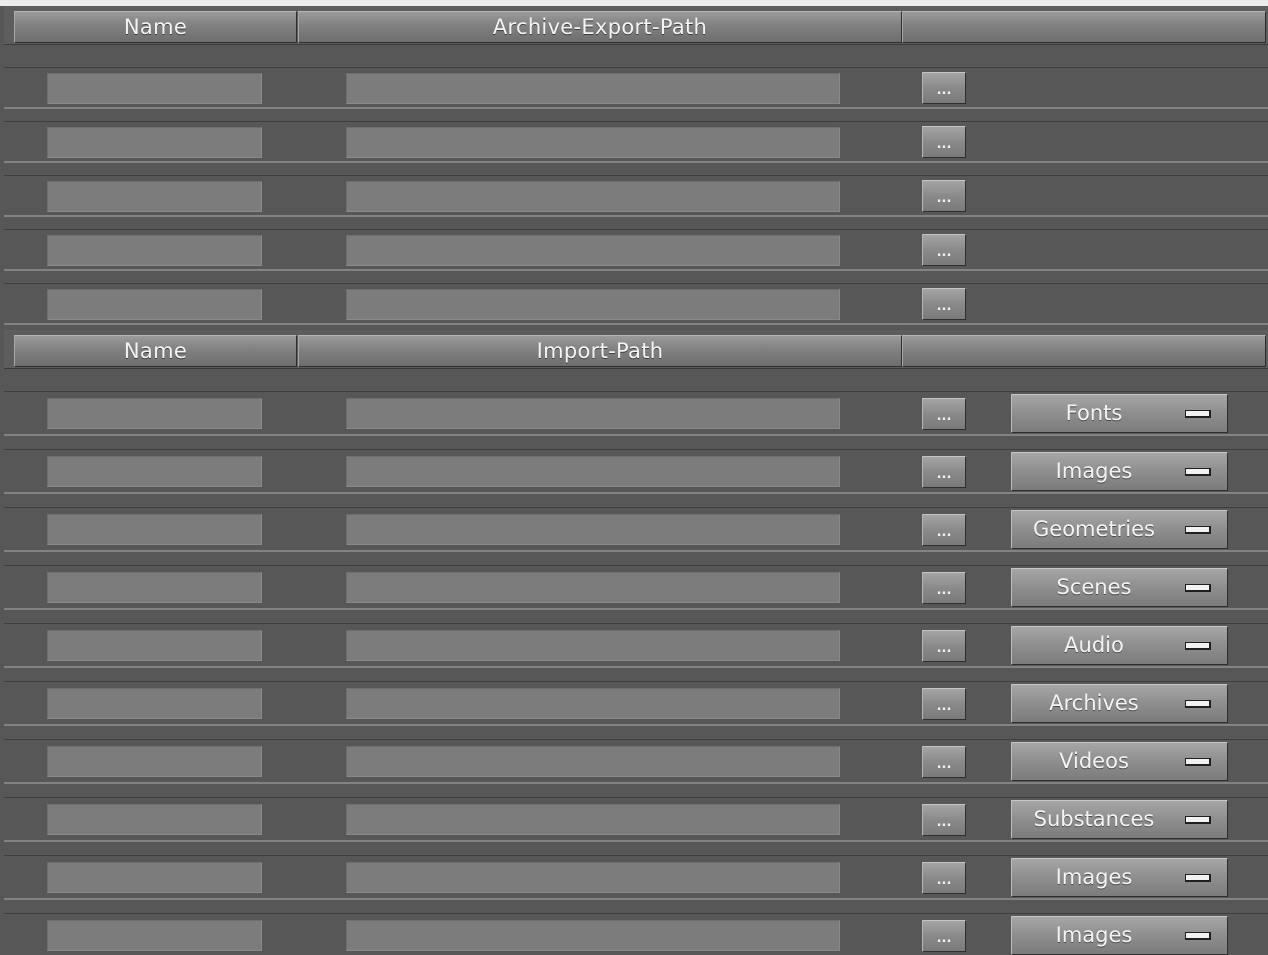  Describe the element at coordinates (1084, 27) in the screenshot. I see `export-actions-column-header` at that location.